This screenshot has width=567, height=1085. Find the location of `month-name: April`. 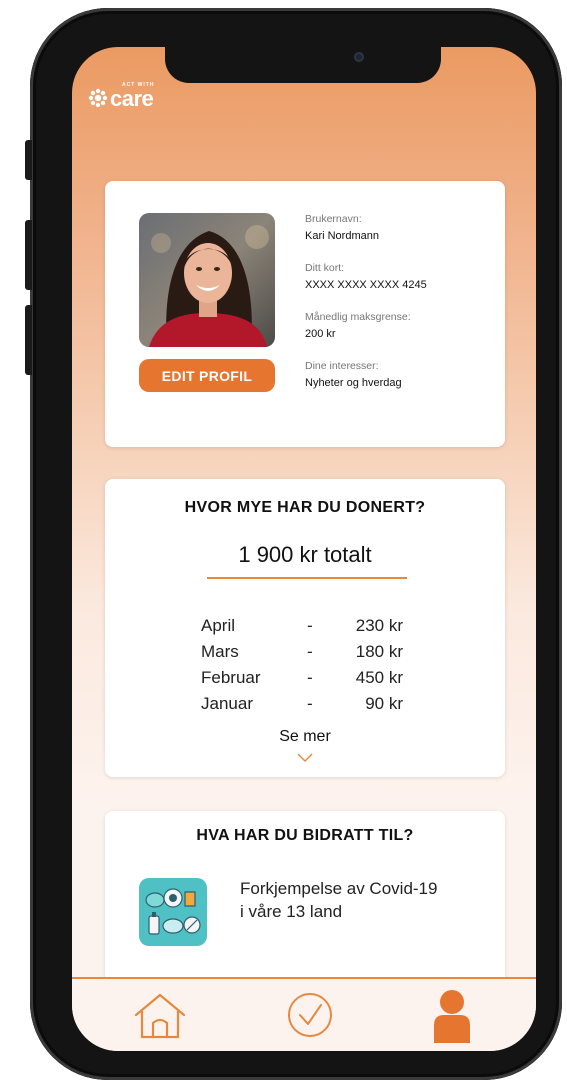

month-name: April is located at coordinates (218, 625).